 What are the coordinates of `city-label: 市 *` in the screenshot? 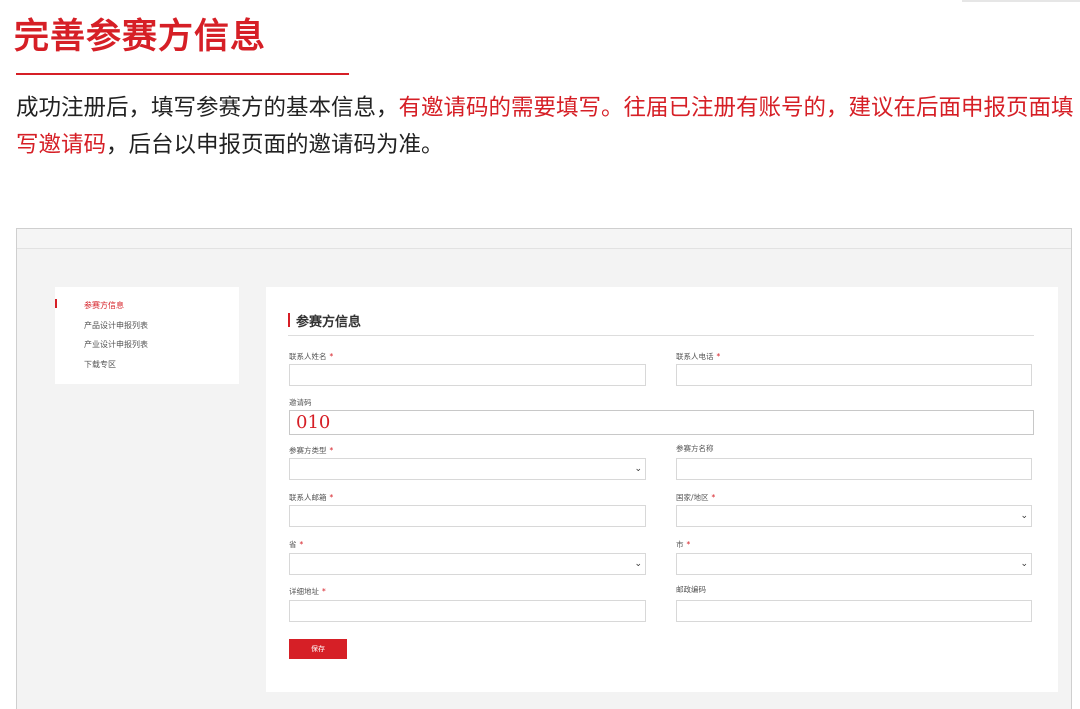 It's located at (683, 544).